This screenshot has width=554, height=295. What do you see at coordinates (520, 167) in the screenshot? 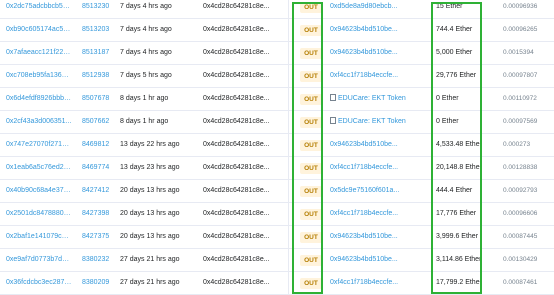
I see `tx-fee: 0.00128838` at bounding box center [520, 167].